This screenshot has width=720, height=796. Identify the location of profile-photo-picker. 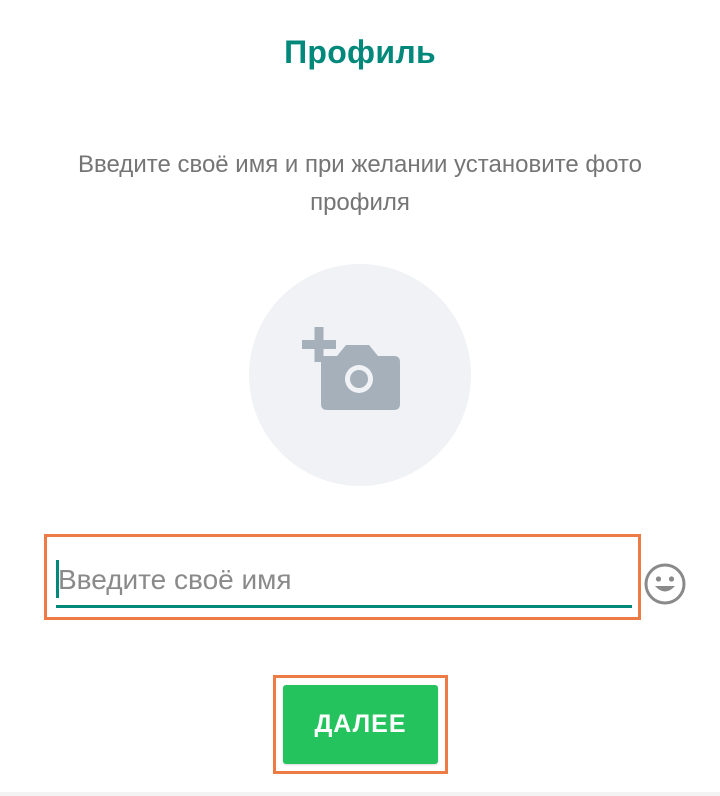
(360, 375).